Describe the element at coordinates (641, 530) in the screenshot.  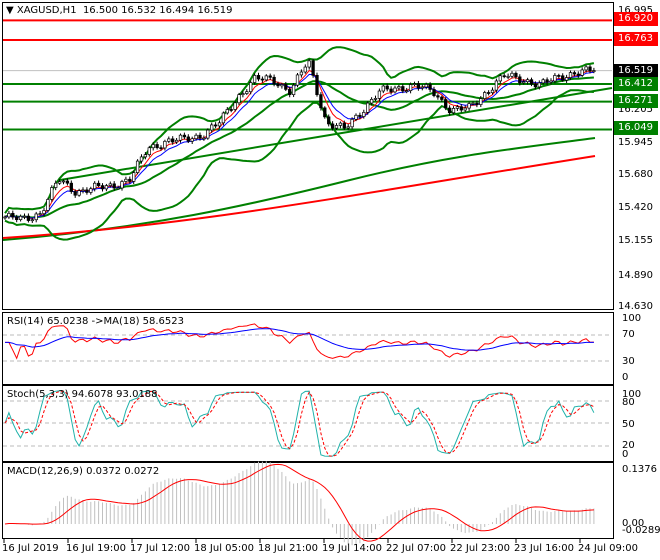
I see `macd-tick: -0.0289` at that location.